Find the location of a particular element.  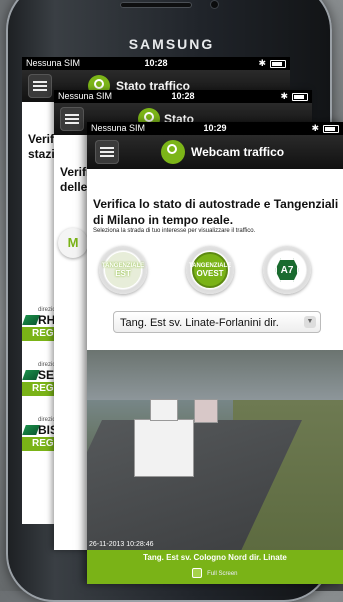

button-line: EST is located at coordinates (123, 273).